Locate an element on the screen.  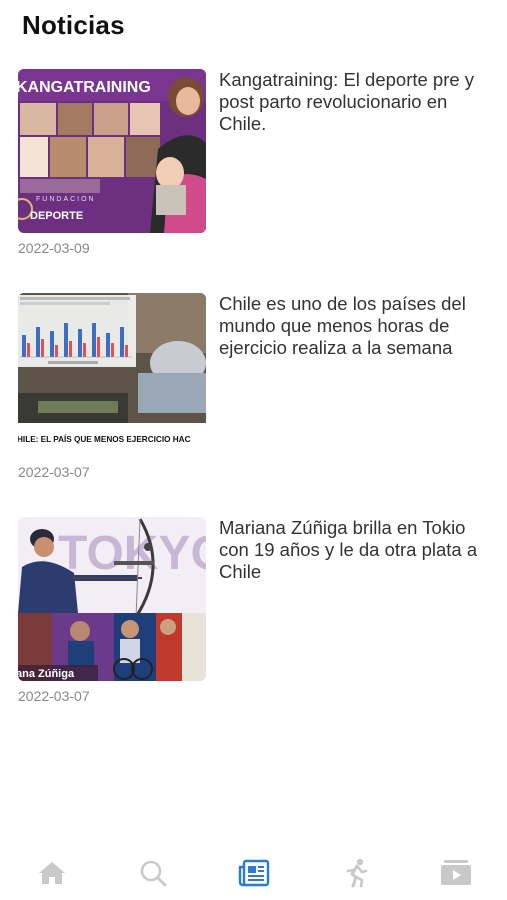
thumb-caption: HILE: EL PAÍS QUE MENOS EJERCICIO HAC is located at coordinates (104, 439).